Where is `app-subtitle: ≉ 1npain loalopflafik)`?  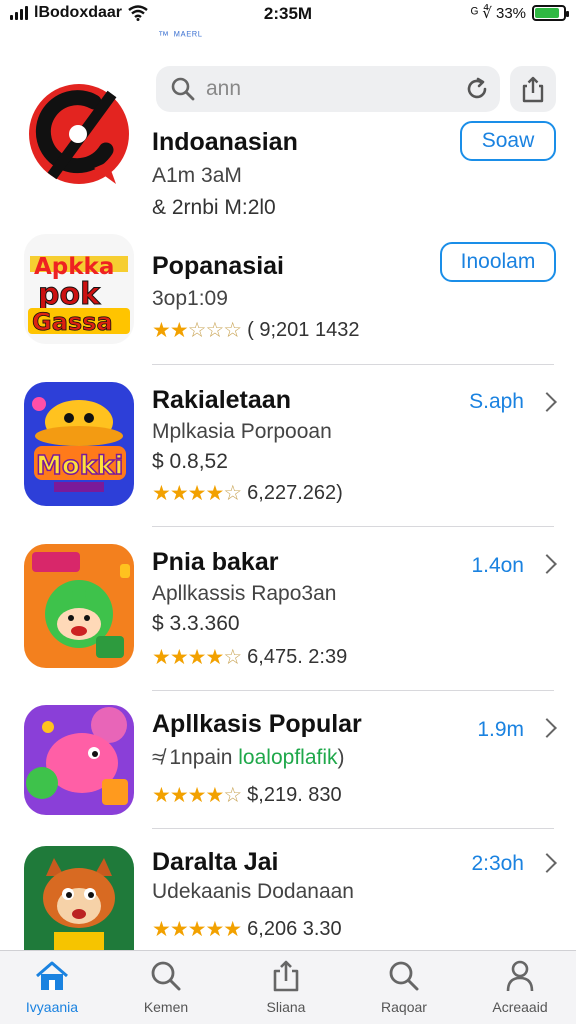
app-subtitle: ≉ 1npain loalopflafik) is located at coordinates (248, 758).